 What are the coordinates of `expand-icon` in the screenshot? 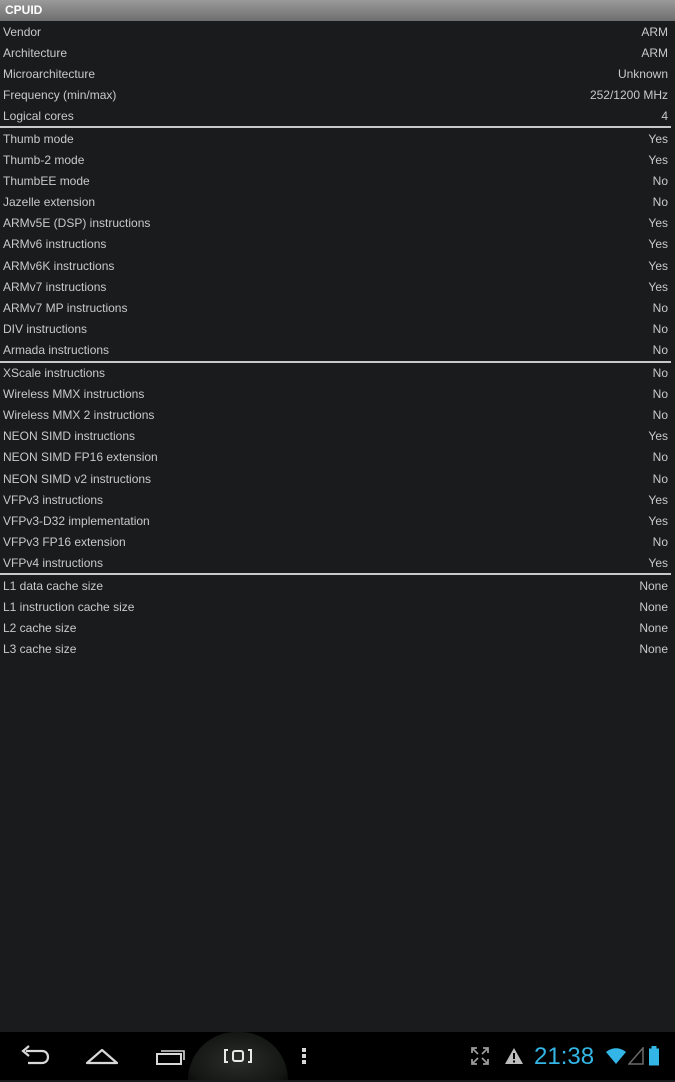 It's located at (480, 1056).